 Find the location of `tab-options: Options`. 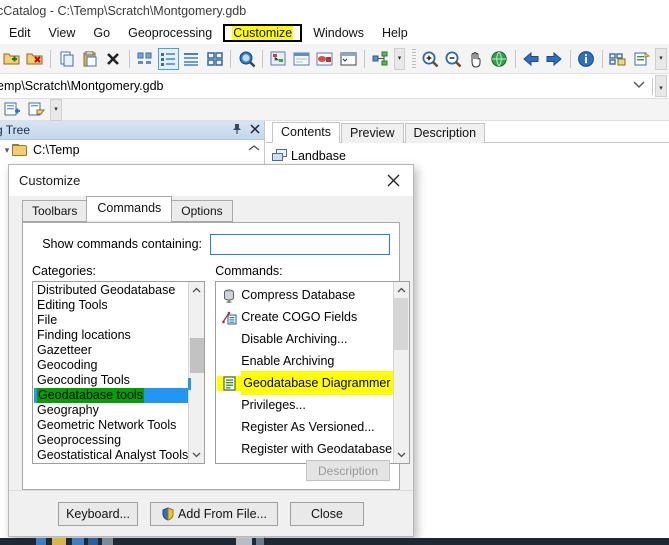

tab-options: Options is located at coordinates (202, 211).